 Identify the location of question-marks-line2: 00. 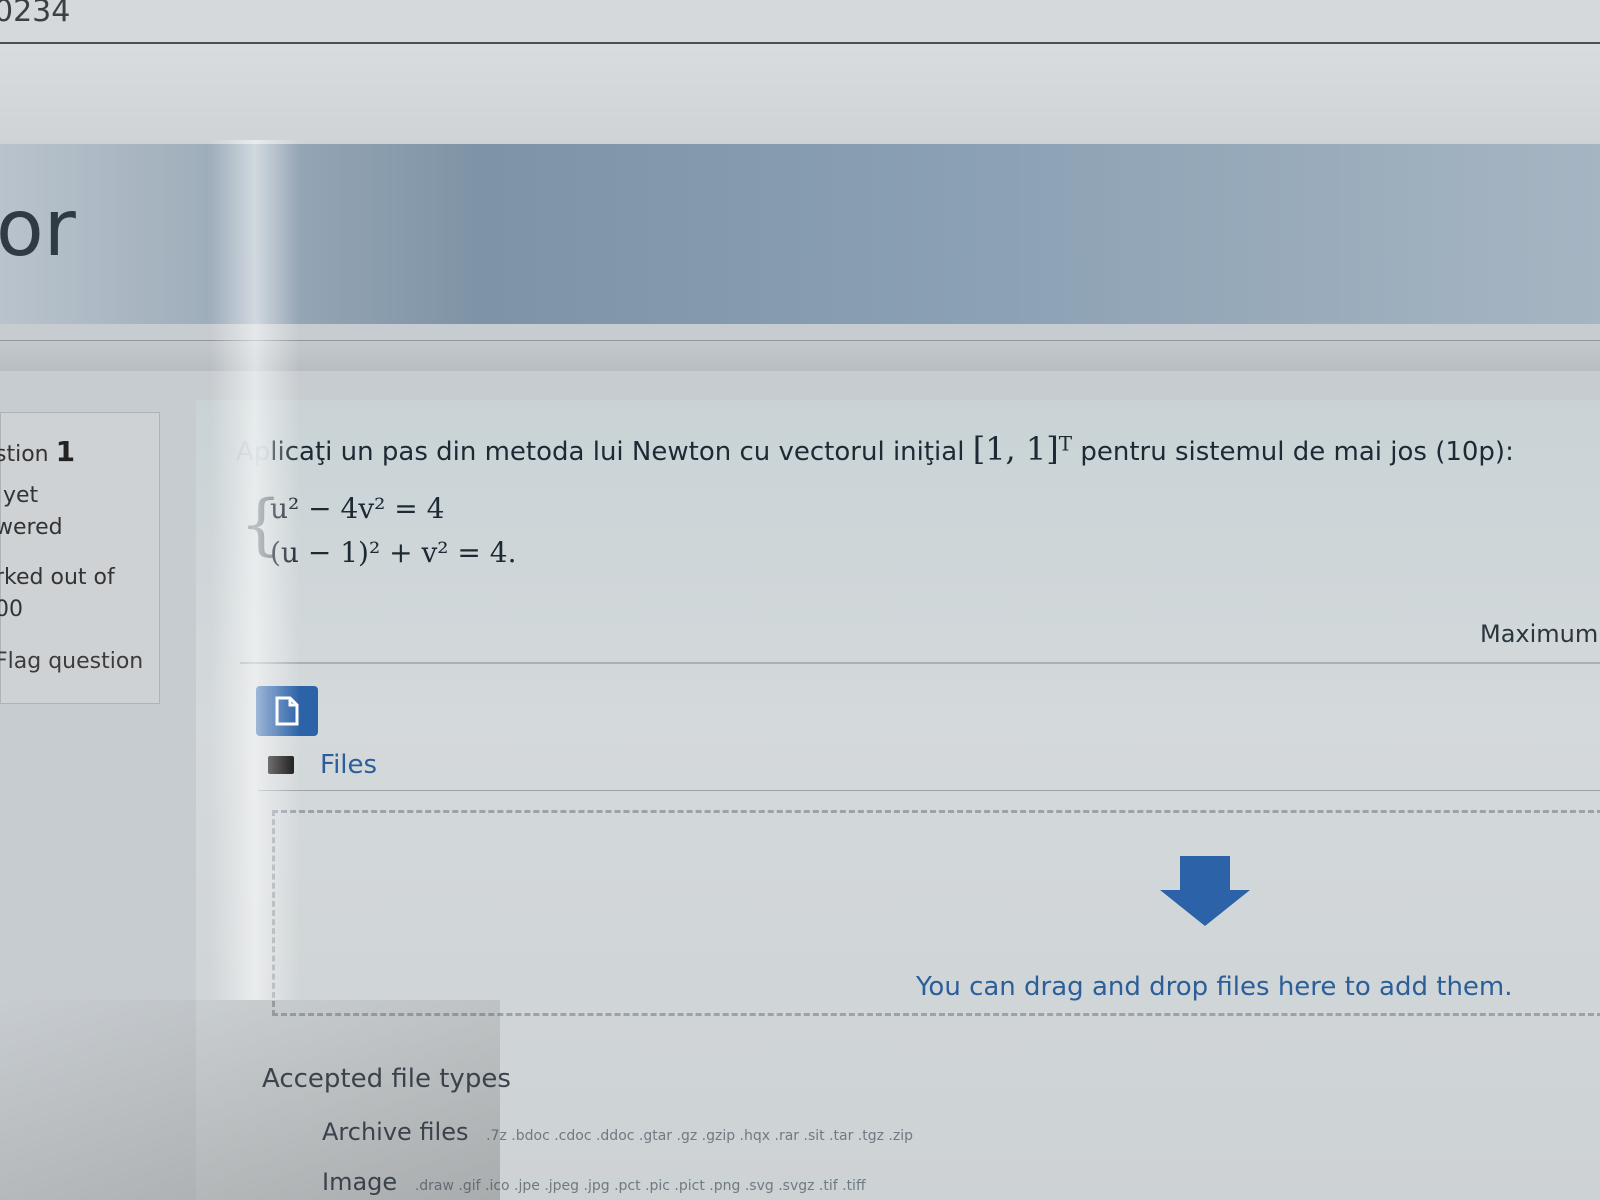
(11, 609).